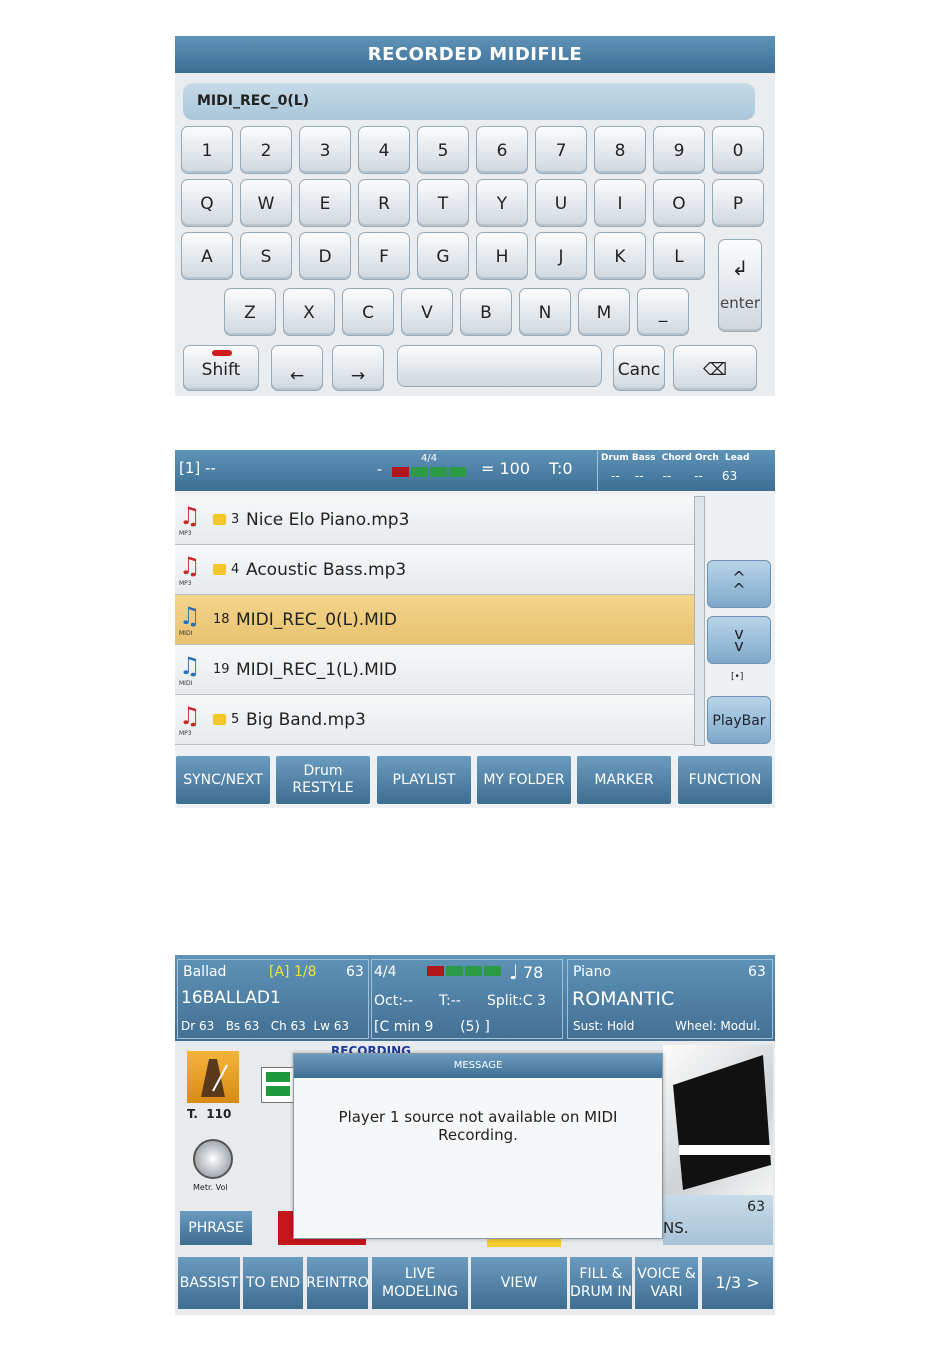  What do you see at coordinates (325, 256) in the screenshot?
I see `key-d: D` at bounding box center [325, 256].